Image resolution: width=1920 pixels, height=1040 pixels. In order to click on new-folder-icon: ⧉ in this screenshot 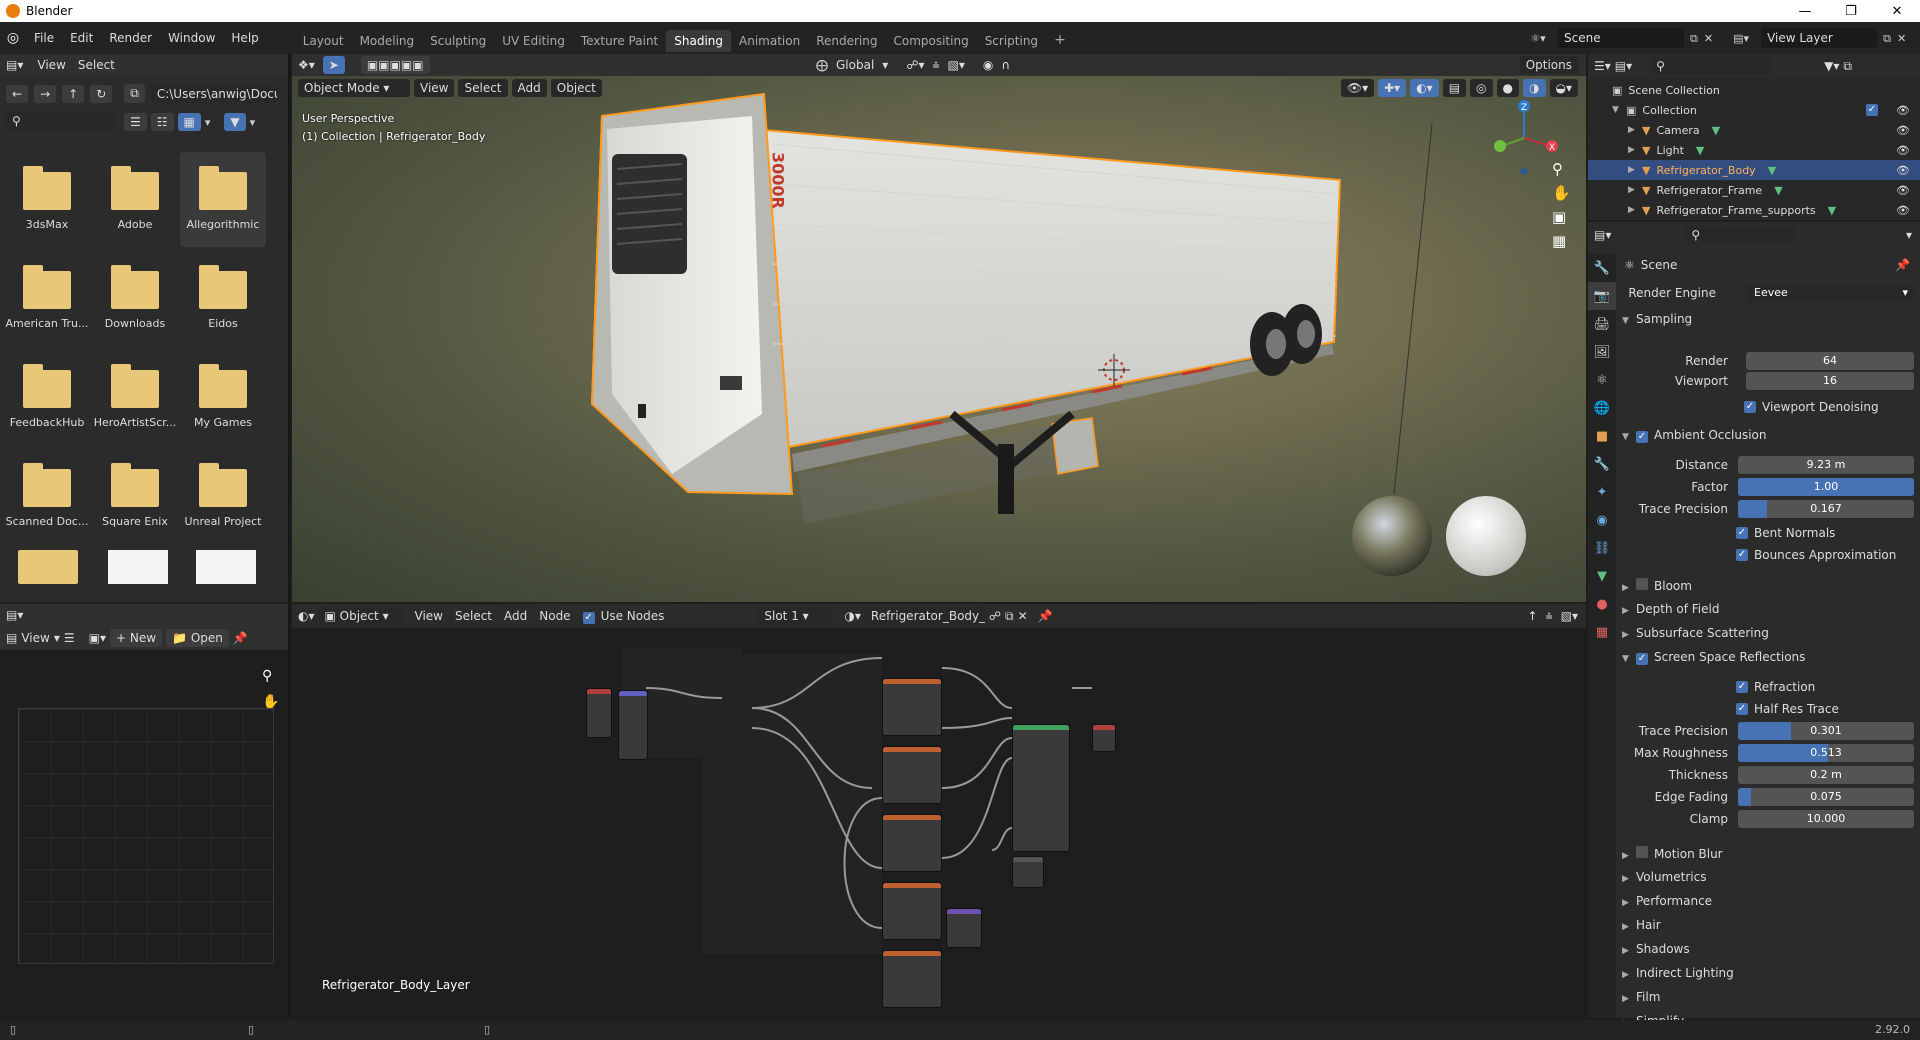, I will do `click(134, 93)`.